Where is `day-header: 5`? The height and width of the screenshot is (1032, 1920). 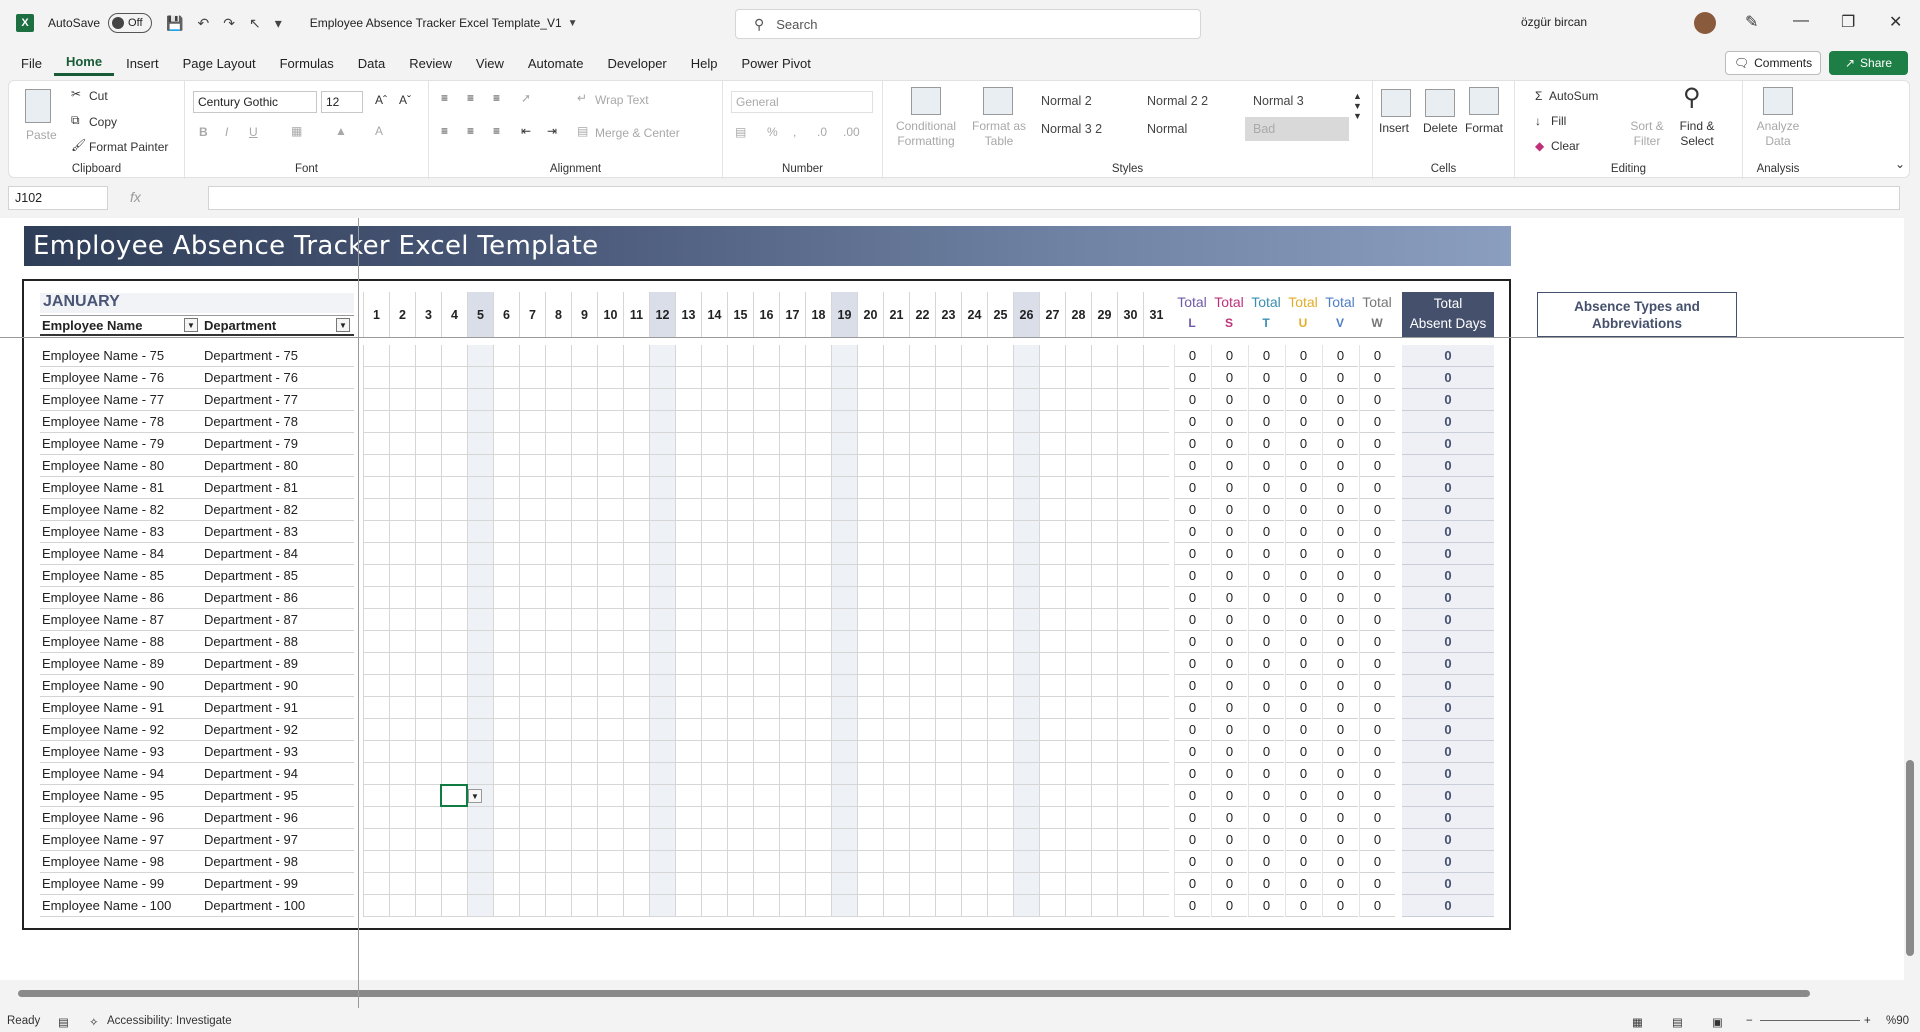 day-header: 5 is located at coordinates (480, 314).